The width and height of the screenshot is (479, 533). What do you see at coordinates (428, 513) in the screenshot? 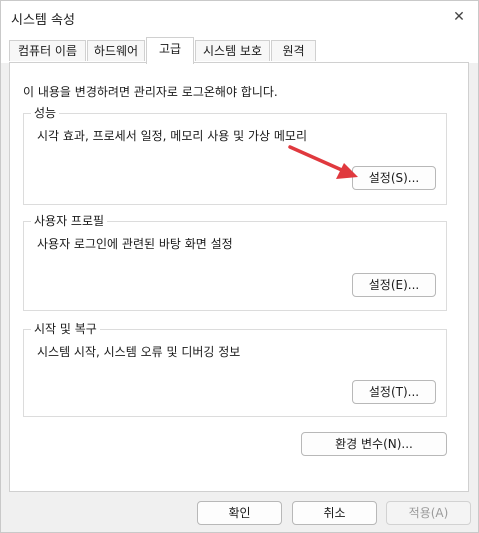
I see `apply-button: 적용(A)` at bounding box center [428, 513].